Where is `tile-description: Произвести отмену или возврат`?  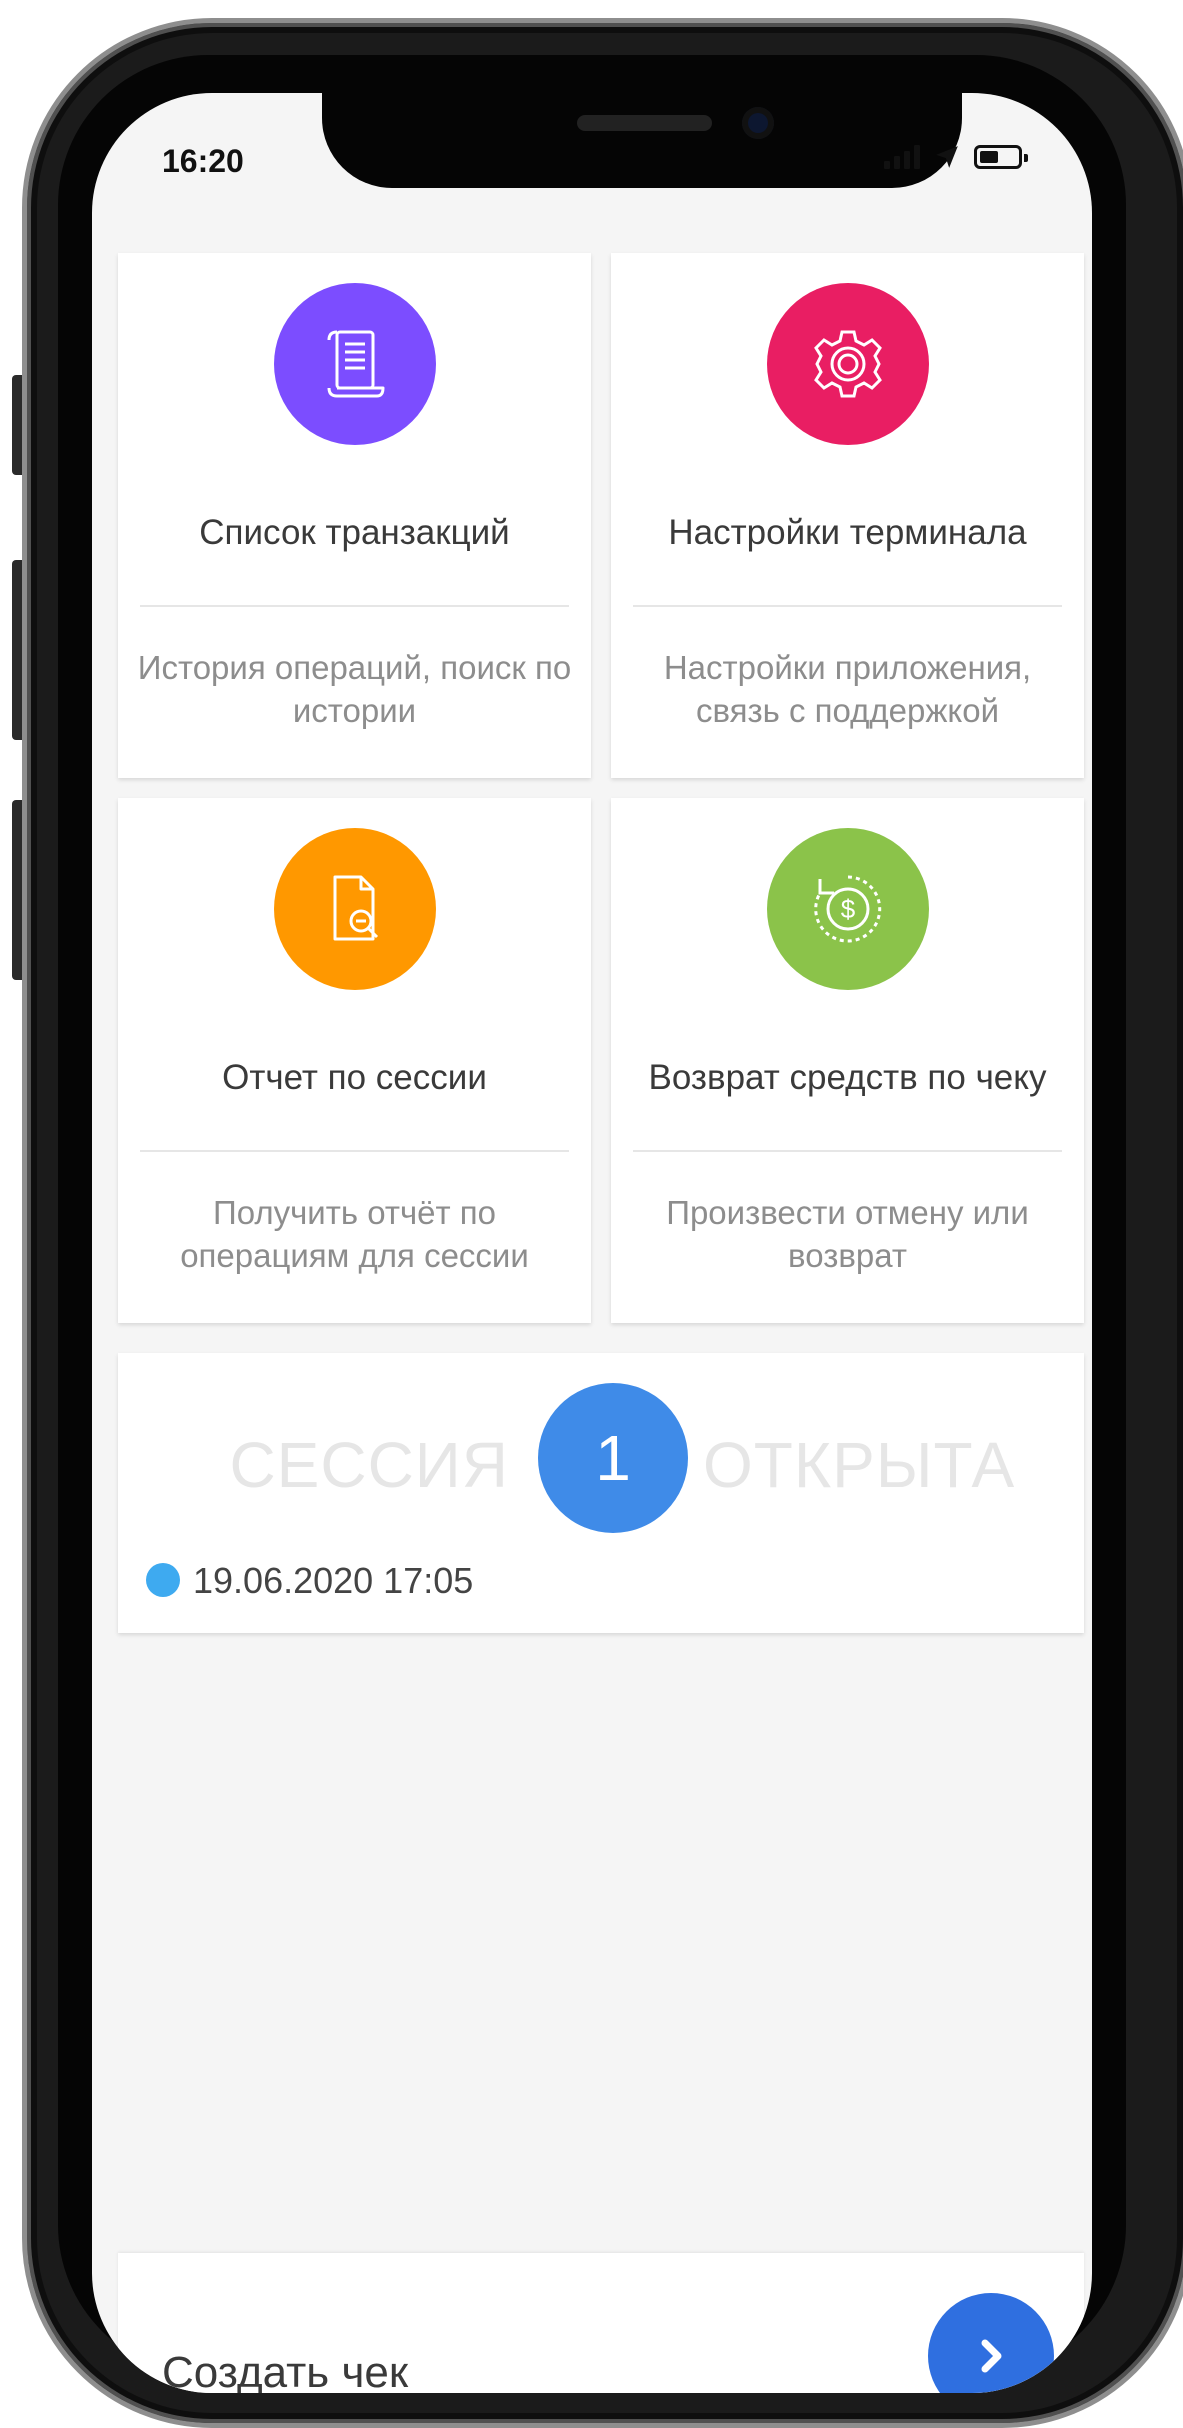 tile-description: Произвести отмену или возврат is located at coordinates (847, 1234).